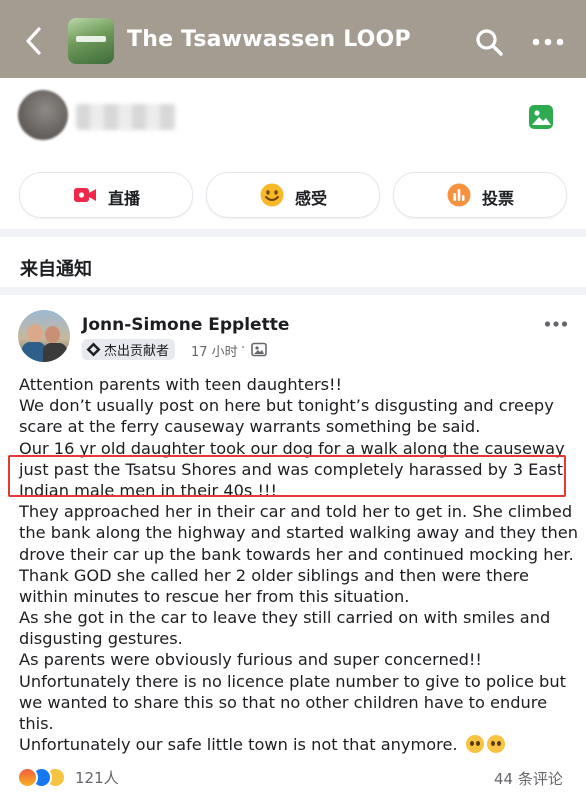 The width and height of the screenshot is (586, 796). What do you see at coordinates (27, 777) in the screenshot?
I see `angry-reaction-icon` at bounding box center [27, 777].